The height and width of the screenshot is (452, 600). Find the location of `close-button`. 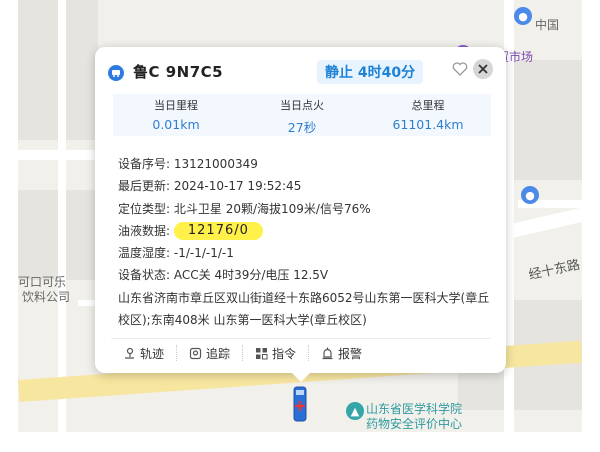

close-button is located at coordinates (483, 69).